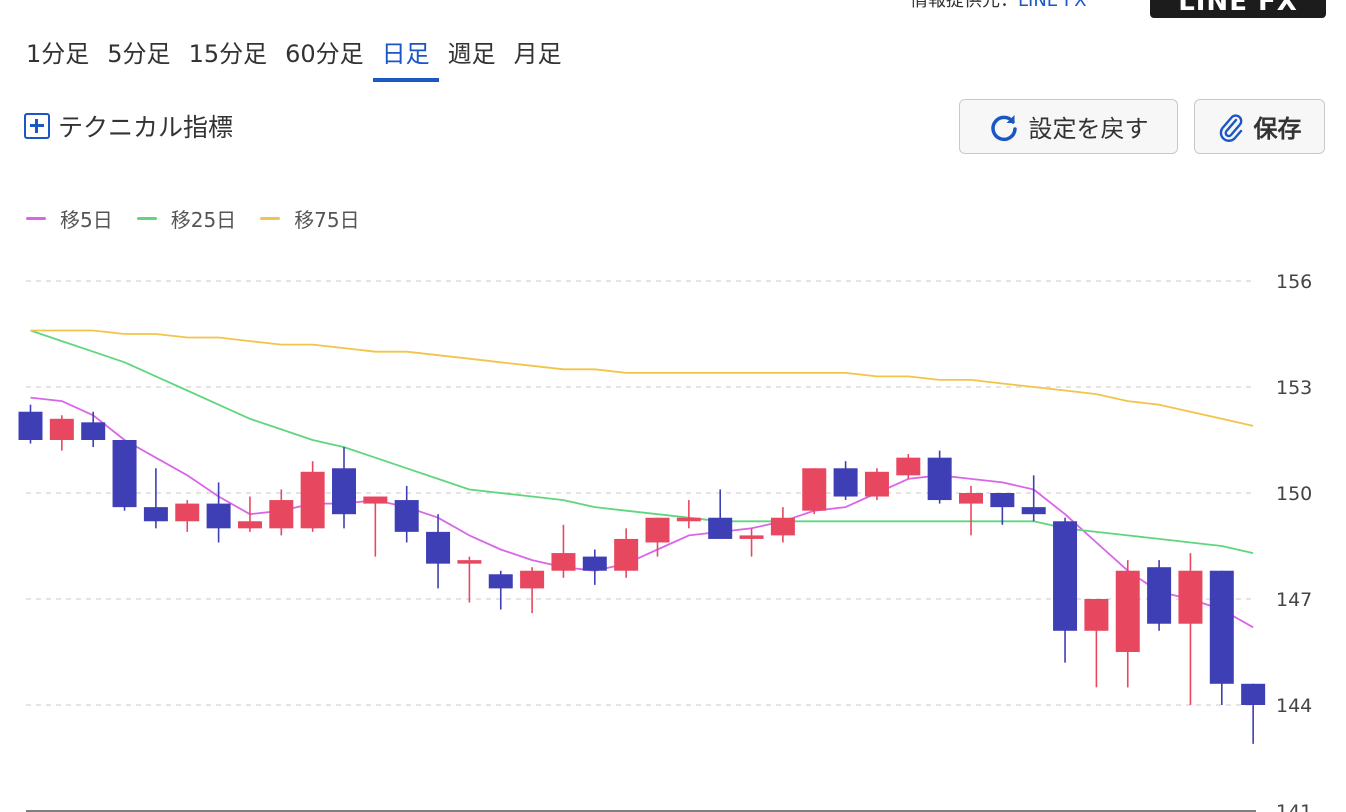  What do you see at coordinates (472, 59) in the screenshot?
I see `tab-weekly: 週足` at bounding box center [472, 59].